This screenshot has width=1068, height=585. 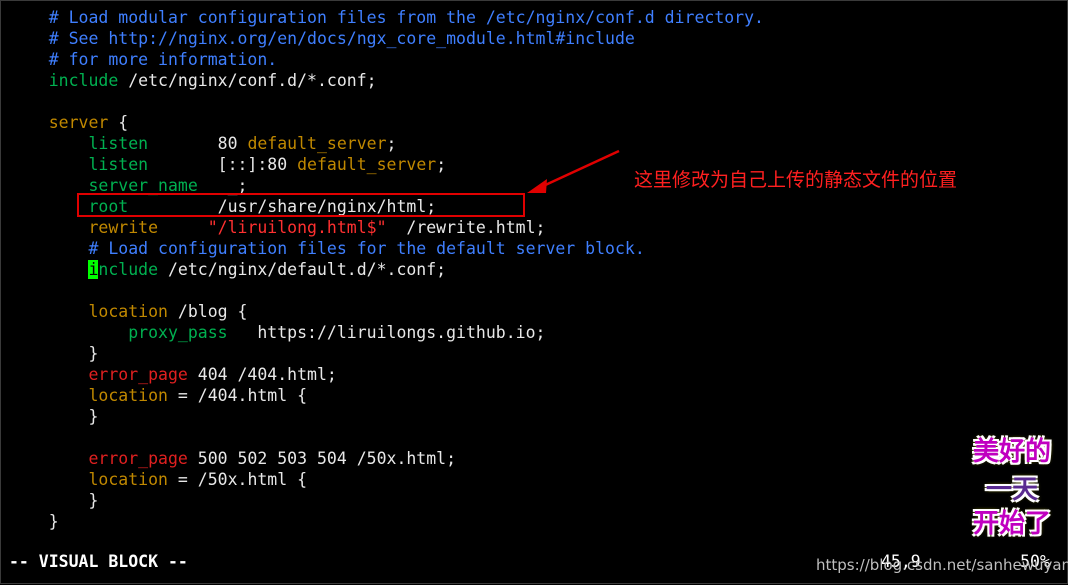 What do you see at coordinates (573, 171) in the screenshot?
I see `annotation-arrow-icon` at bounding box center [573, 171].